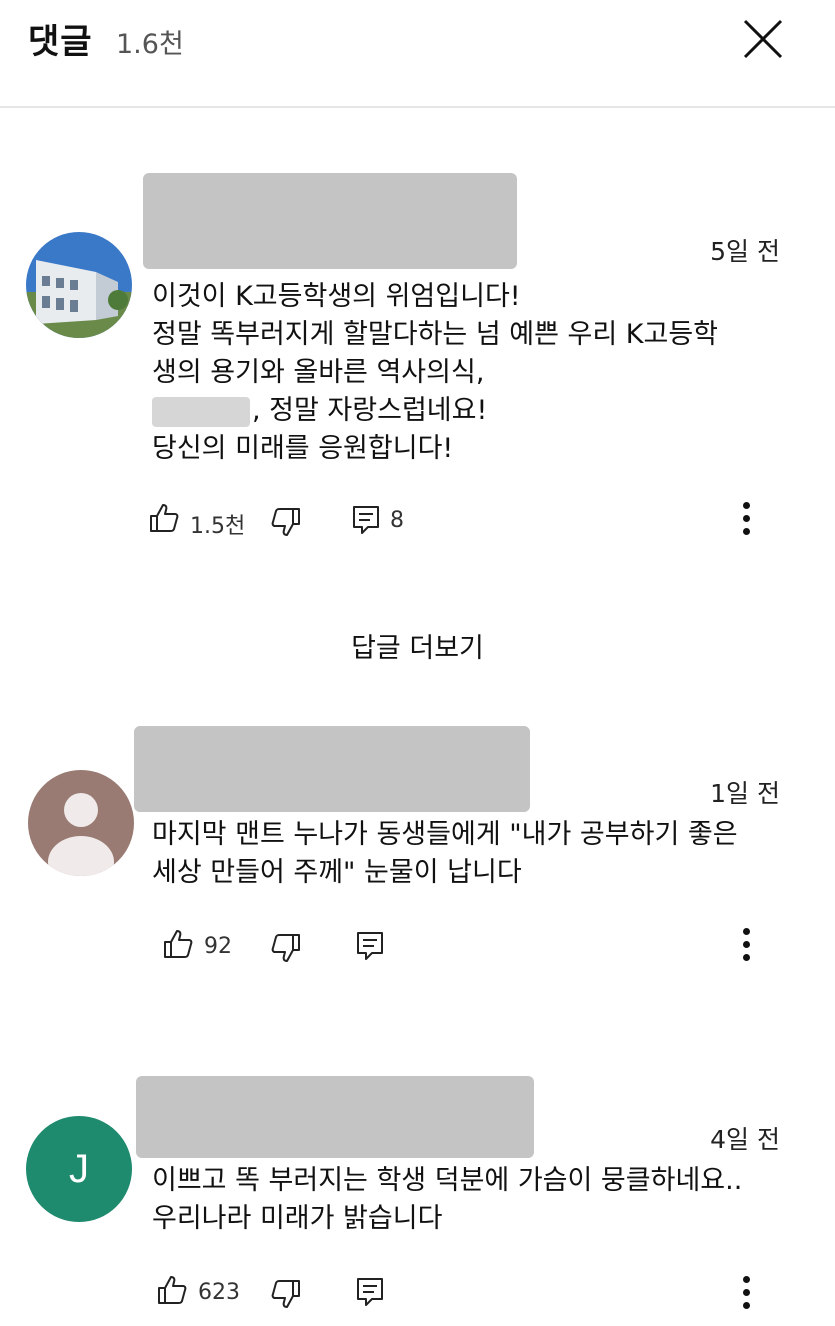  Describe the element at coordinates (745, 251) in the screenshot. I see `comment-timestamp: 5일 전` at that location.